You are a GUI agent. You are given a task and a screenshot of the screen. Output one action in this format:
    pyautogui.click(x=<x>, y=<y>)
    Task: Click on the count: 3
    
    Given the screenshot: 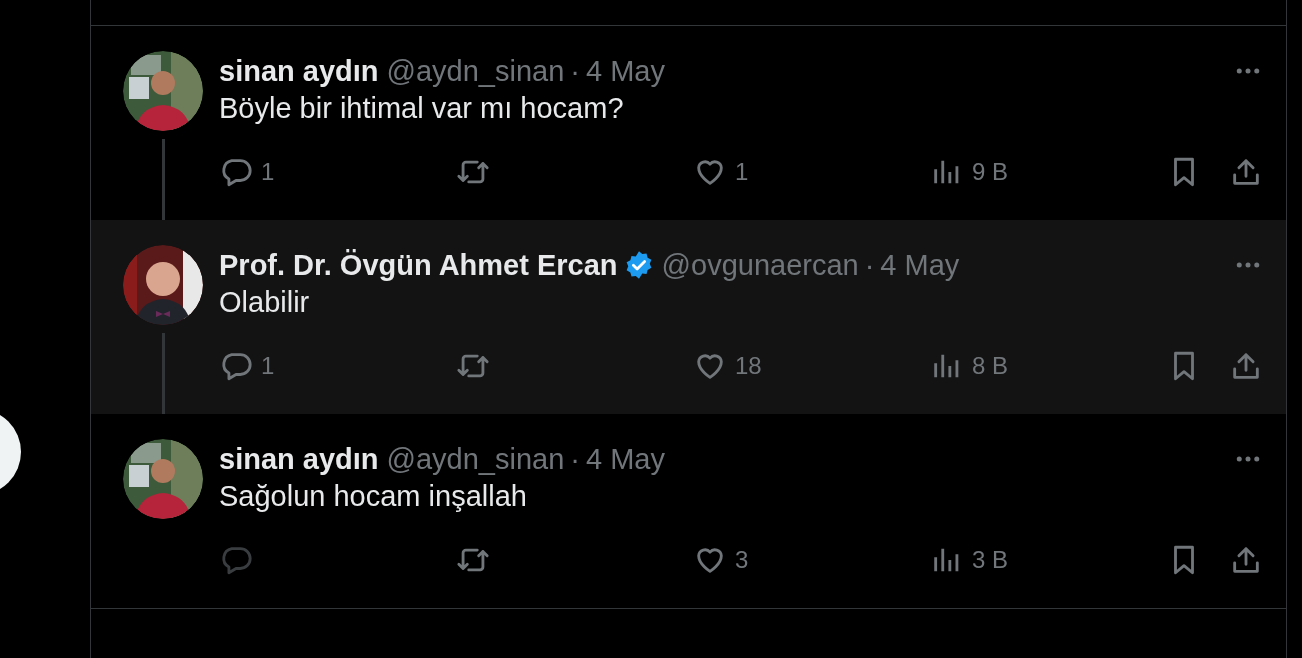 What is the action you would take?
    pyautogui.click(x=742, y=560)
    